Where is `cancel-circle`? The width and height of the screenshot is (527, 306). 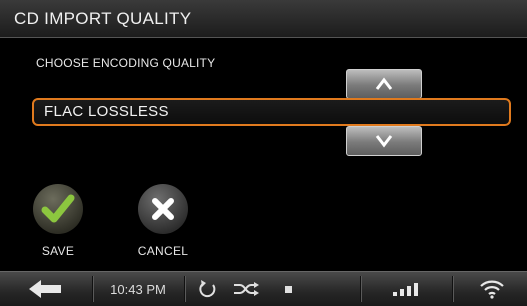
cancel-circle is located at coordinates (163, 209).